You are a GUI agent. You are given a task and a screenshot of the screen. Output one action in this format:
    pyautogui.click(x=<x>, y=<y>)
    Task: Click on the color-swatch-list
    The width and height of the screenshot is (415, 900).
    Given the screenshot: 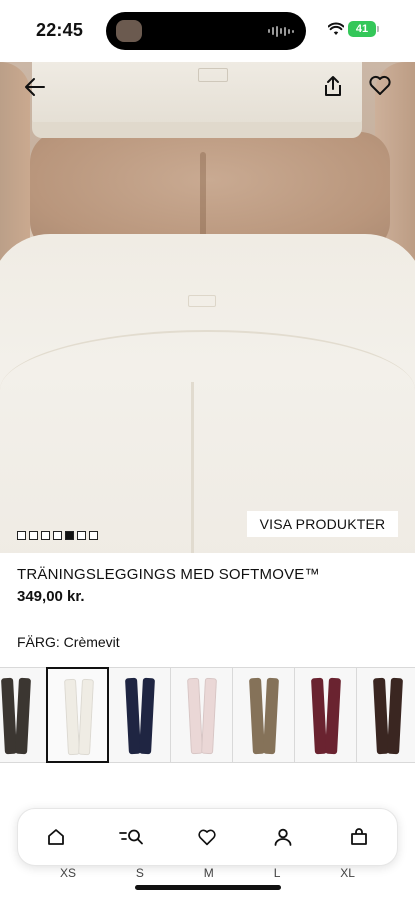 What is the action you would take?
    pyautogui.click(x=207, y=715)
    